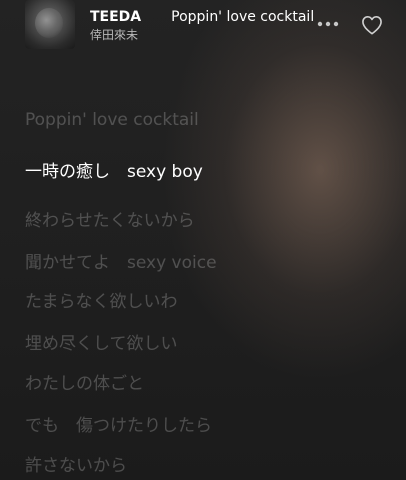 The width and height of the screenshot is (406, 480). I want to click on lyric-line: 埋め尽くして欲しい, so click(101, 344).